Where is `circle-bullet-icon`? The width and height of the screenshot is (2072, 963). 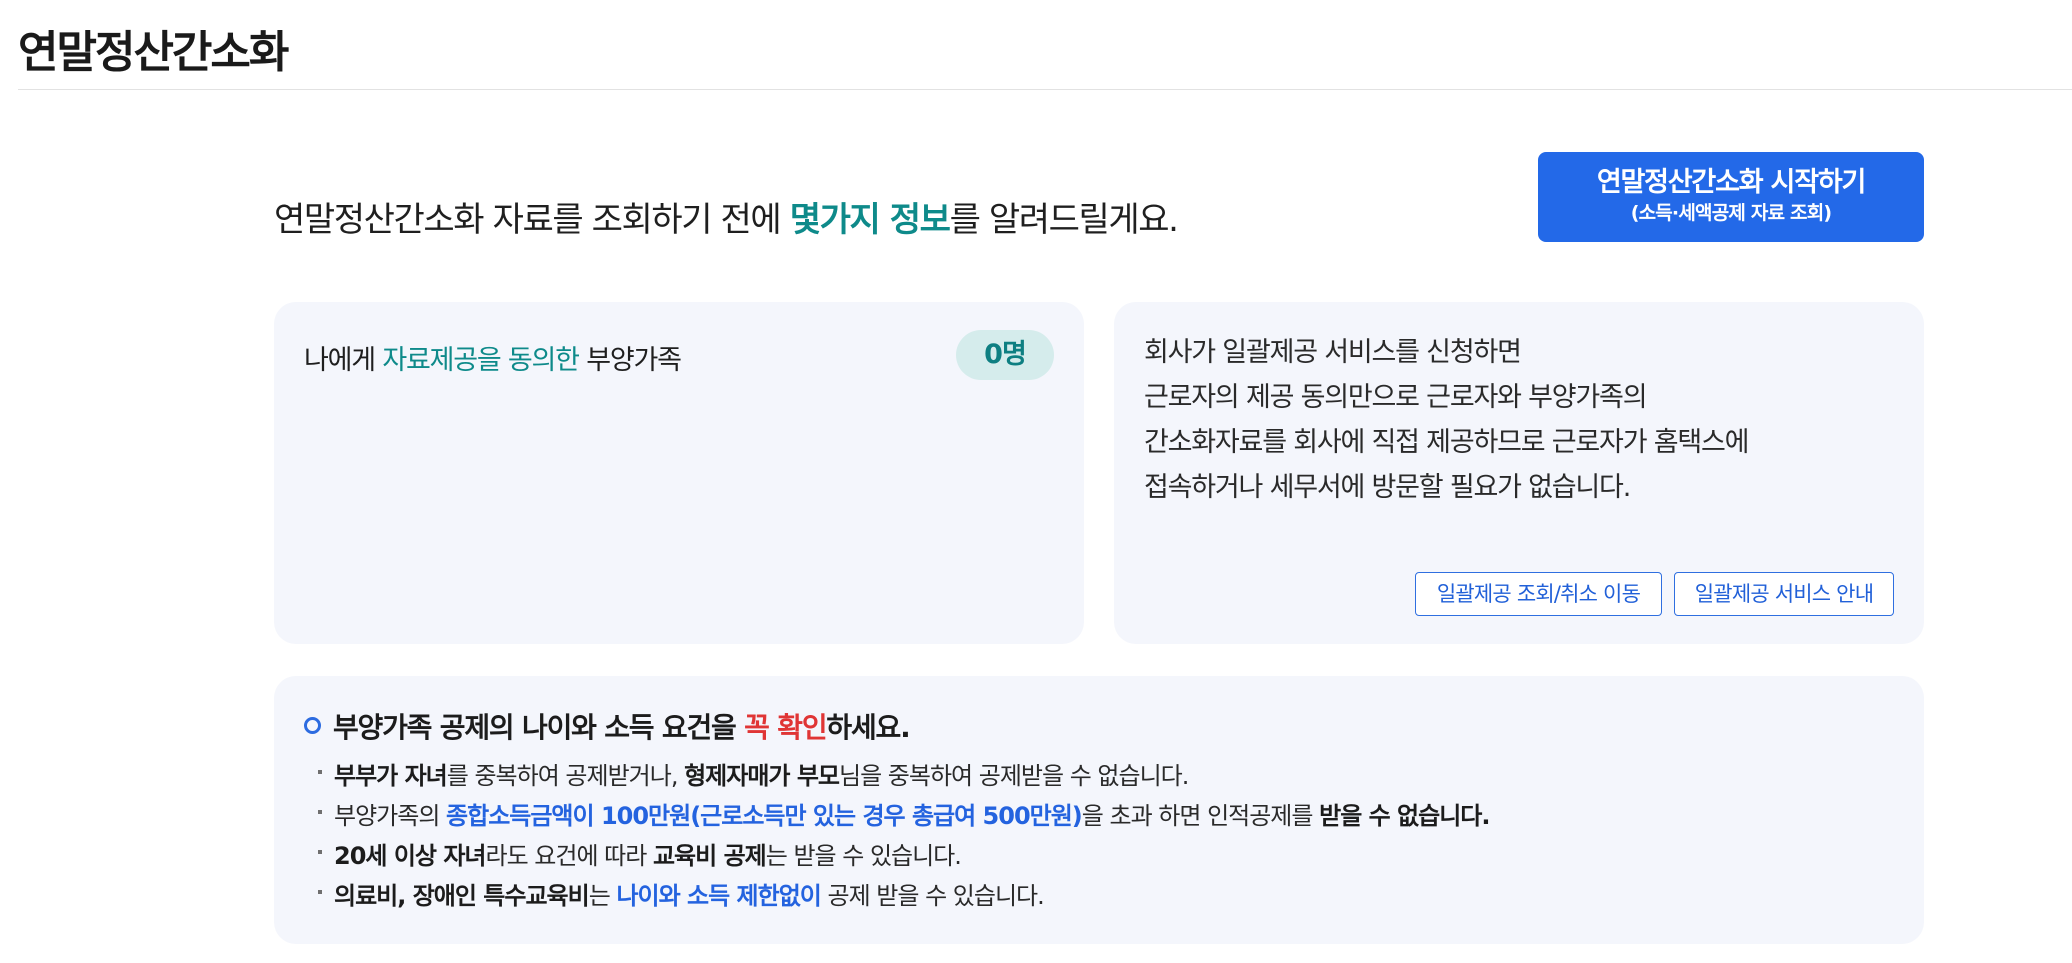 circle-bullet-icon is located at coordinates (312, 725).